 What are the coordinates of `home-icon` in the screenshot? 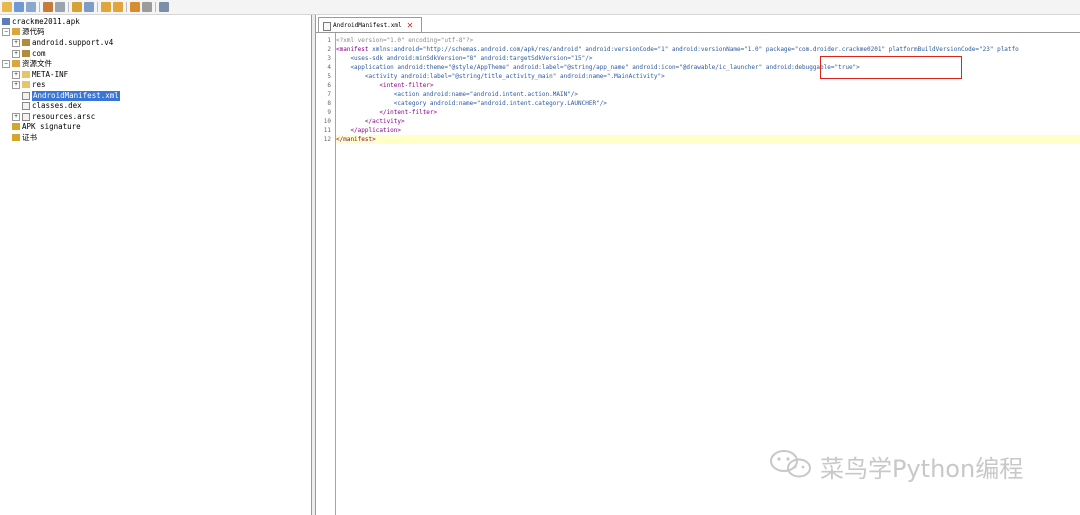 It's located at (135, 7).